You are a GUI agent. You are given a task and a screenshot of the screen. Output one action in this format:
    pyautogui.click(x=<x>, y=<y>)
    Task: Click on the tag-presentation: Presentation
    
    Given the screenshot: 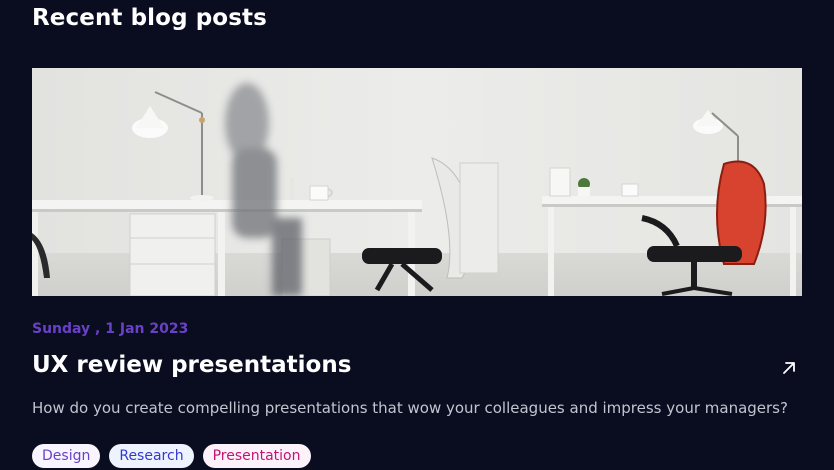 What is the action you would take?
    pyautogui.click(x=256, y=456)
    